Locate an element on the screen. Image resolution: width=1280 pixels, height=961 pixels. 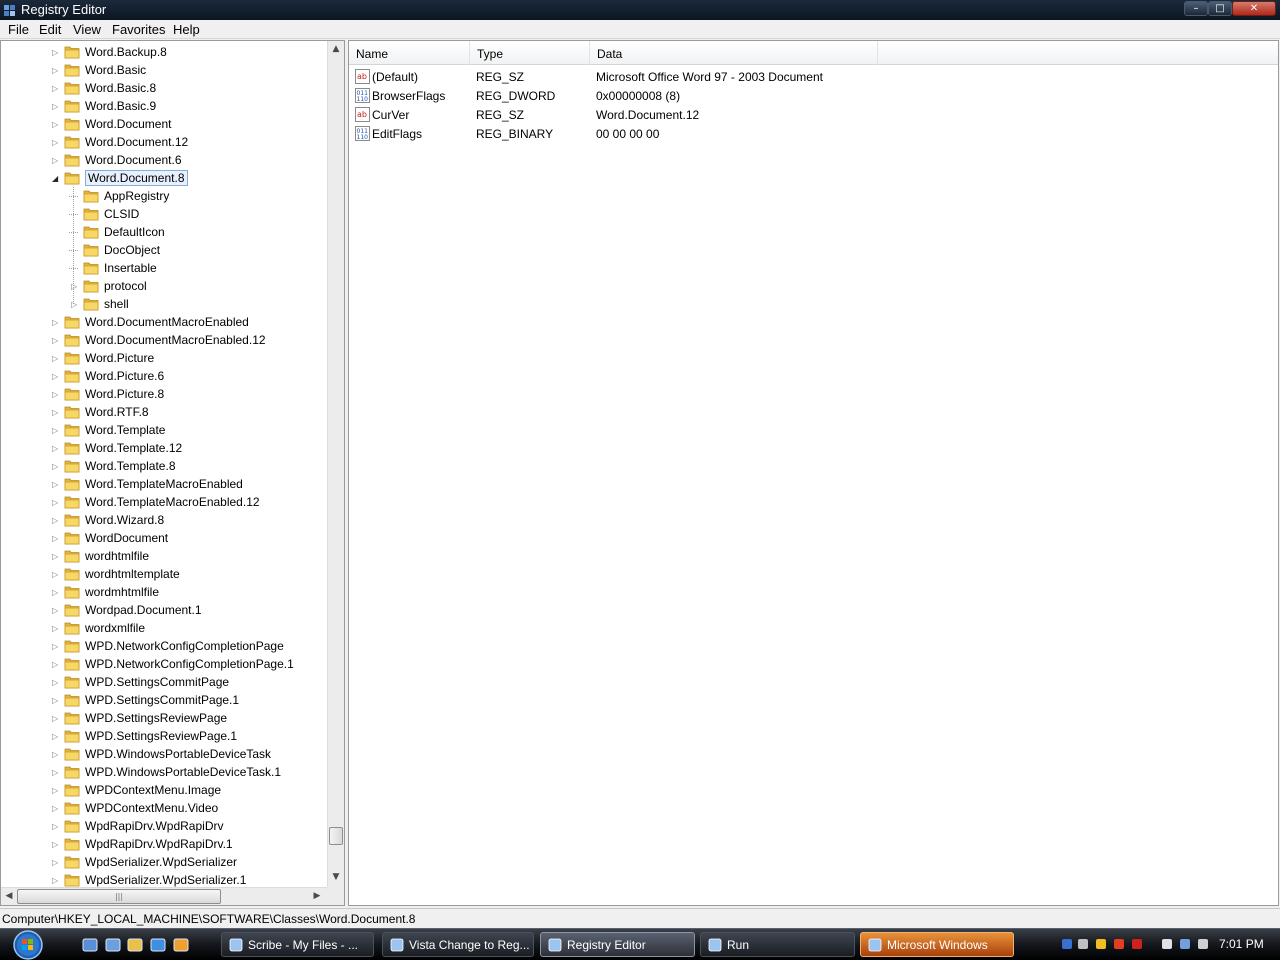
tree-horizontal-scroll-thumb: ||| is located at coordinates (119, 896).